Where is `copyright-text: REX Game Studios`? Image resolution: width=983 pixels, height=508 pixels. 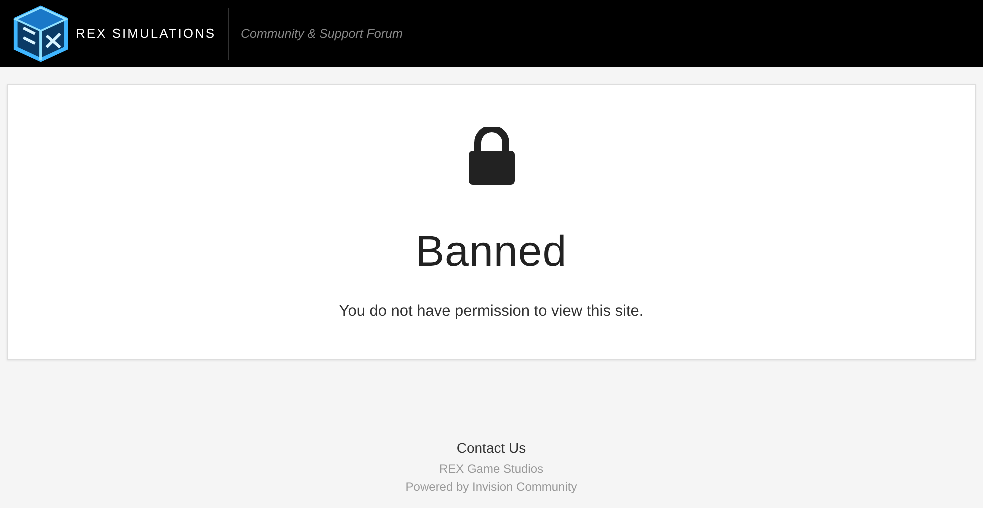
copyright-text: REX Game Studios is located at coordinates (491, 469).